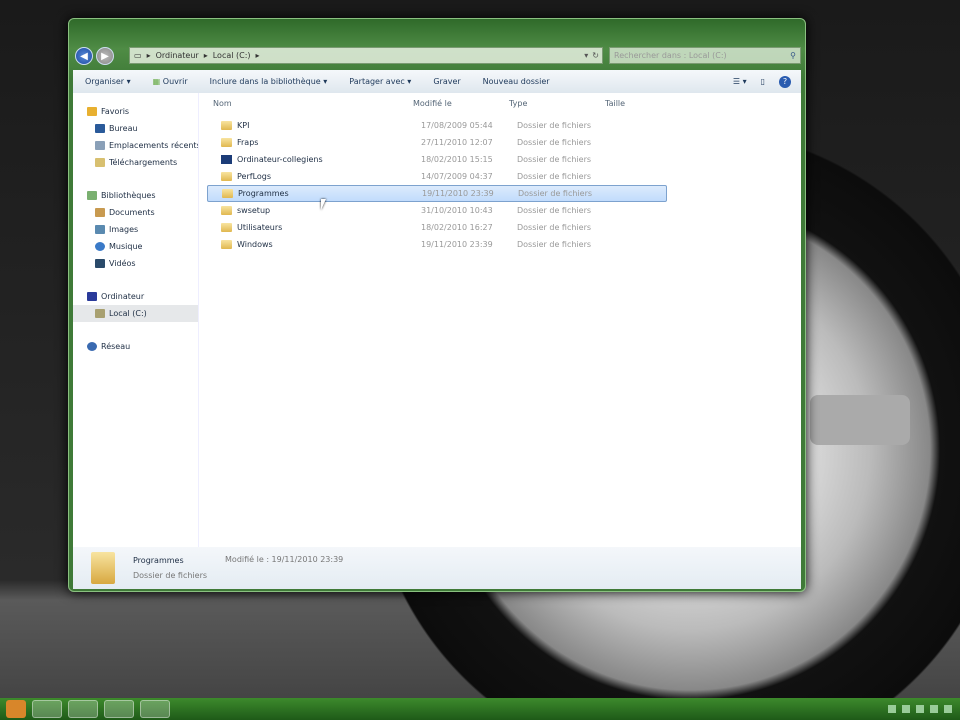 The width and height of the screenshot is (960, 720). Describe the element at coordinates (313, 103) in the screenshot. I see `column-name: Nom` at that location.